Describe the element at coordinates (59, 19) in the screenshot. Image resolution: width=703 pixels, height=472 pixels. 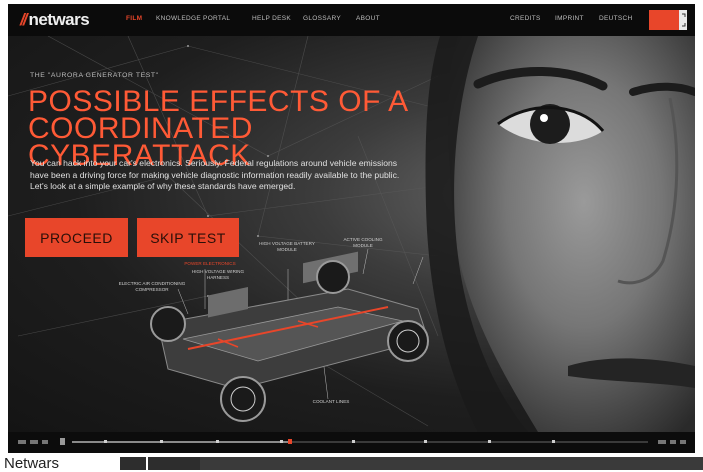
I see `logo-text: netwars` at that location.